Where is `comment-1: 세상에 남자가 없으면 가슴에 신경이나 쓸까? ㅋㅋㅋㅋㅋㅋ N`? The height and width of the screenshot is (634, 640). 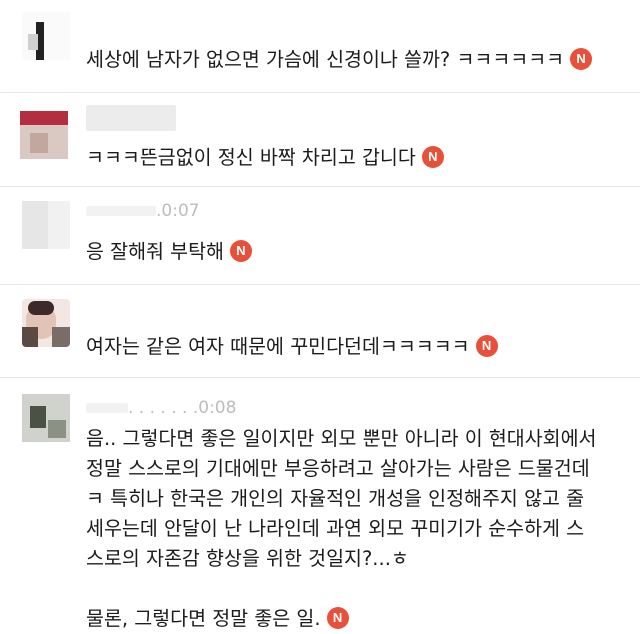 comment-1: 세상에 남자가 없으면 가슴에 신경이나 쓸까? ㅋㅋㅋㅋㅋㅋ N is located at coordinates (320, 46).